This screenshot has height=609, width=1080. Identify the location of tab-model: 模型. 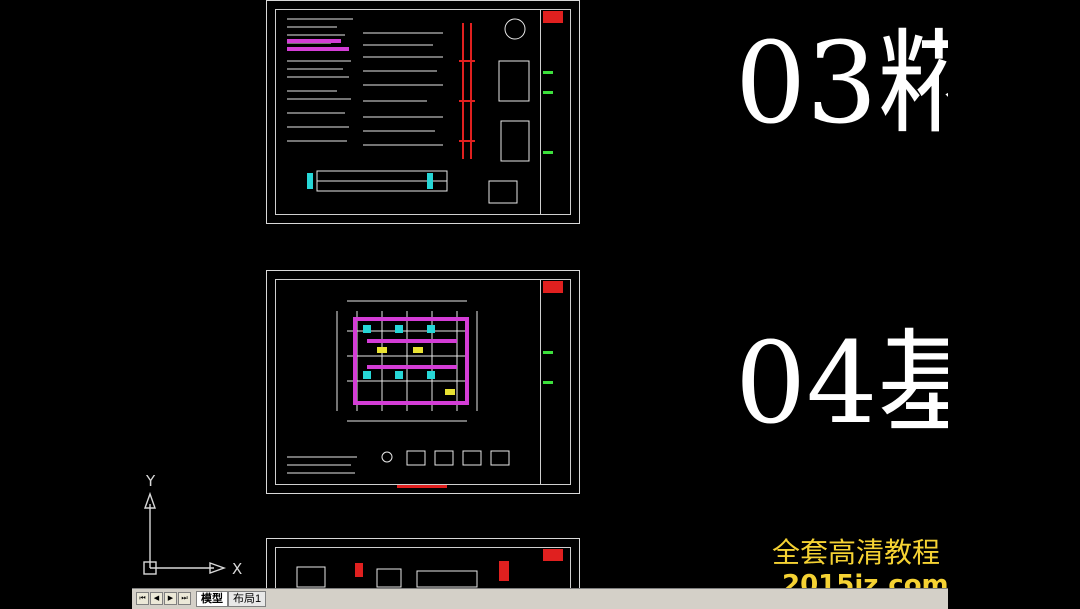
(212, 599).